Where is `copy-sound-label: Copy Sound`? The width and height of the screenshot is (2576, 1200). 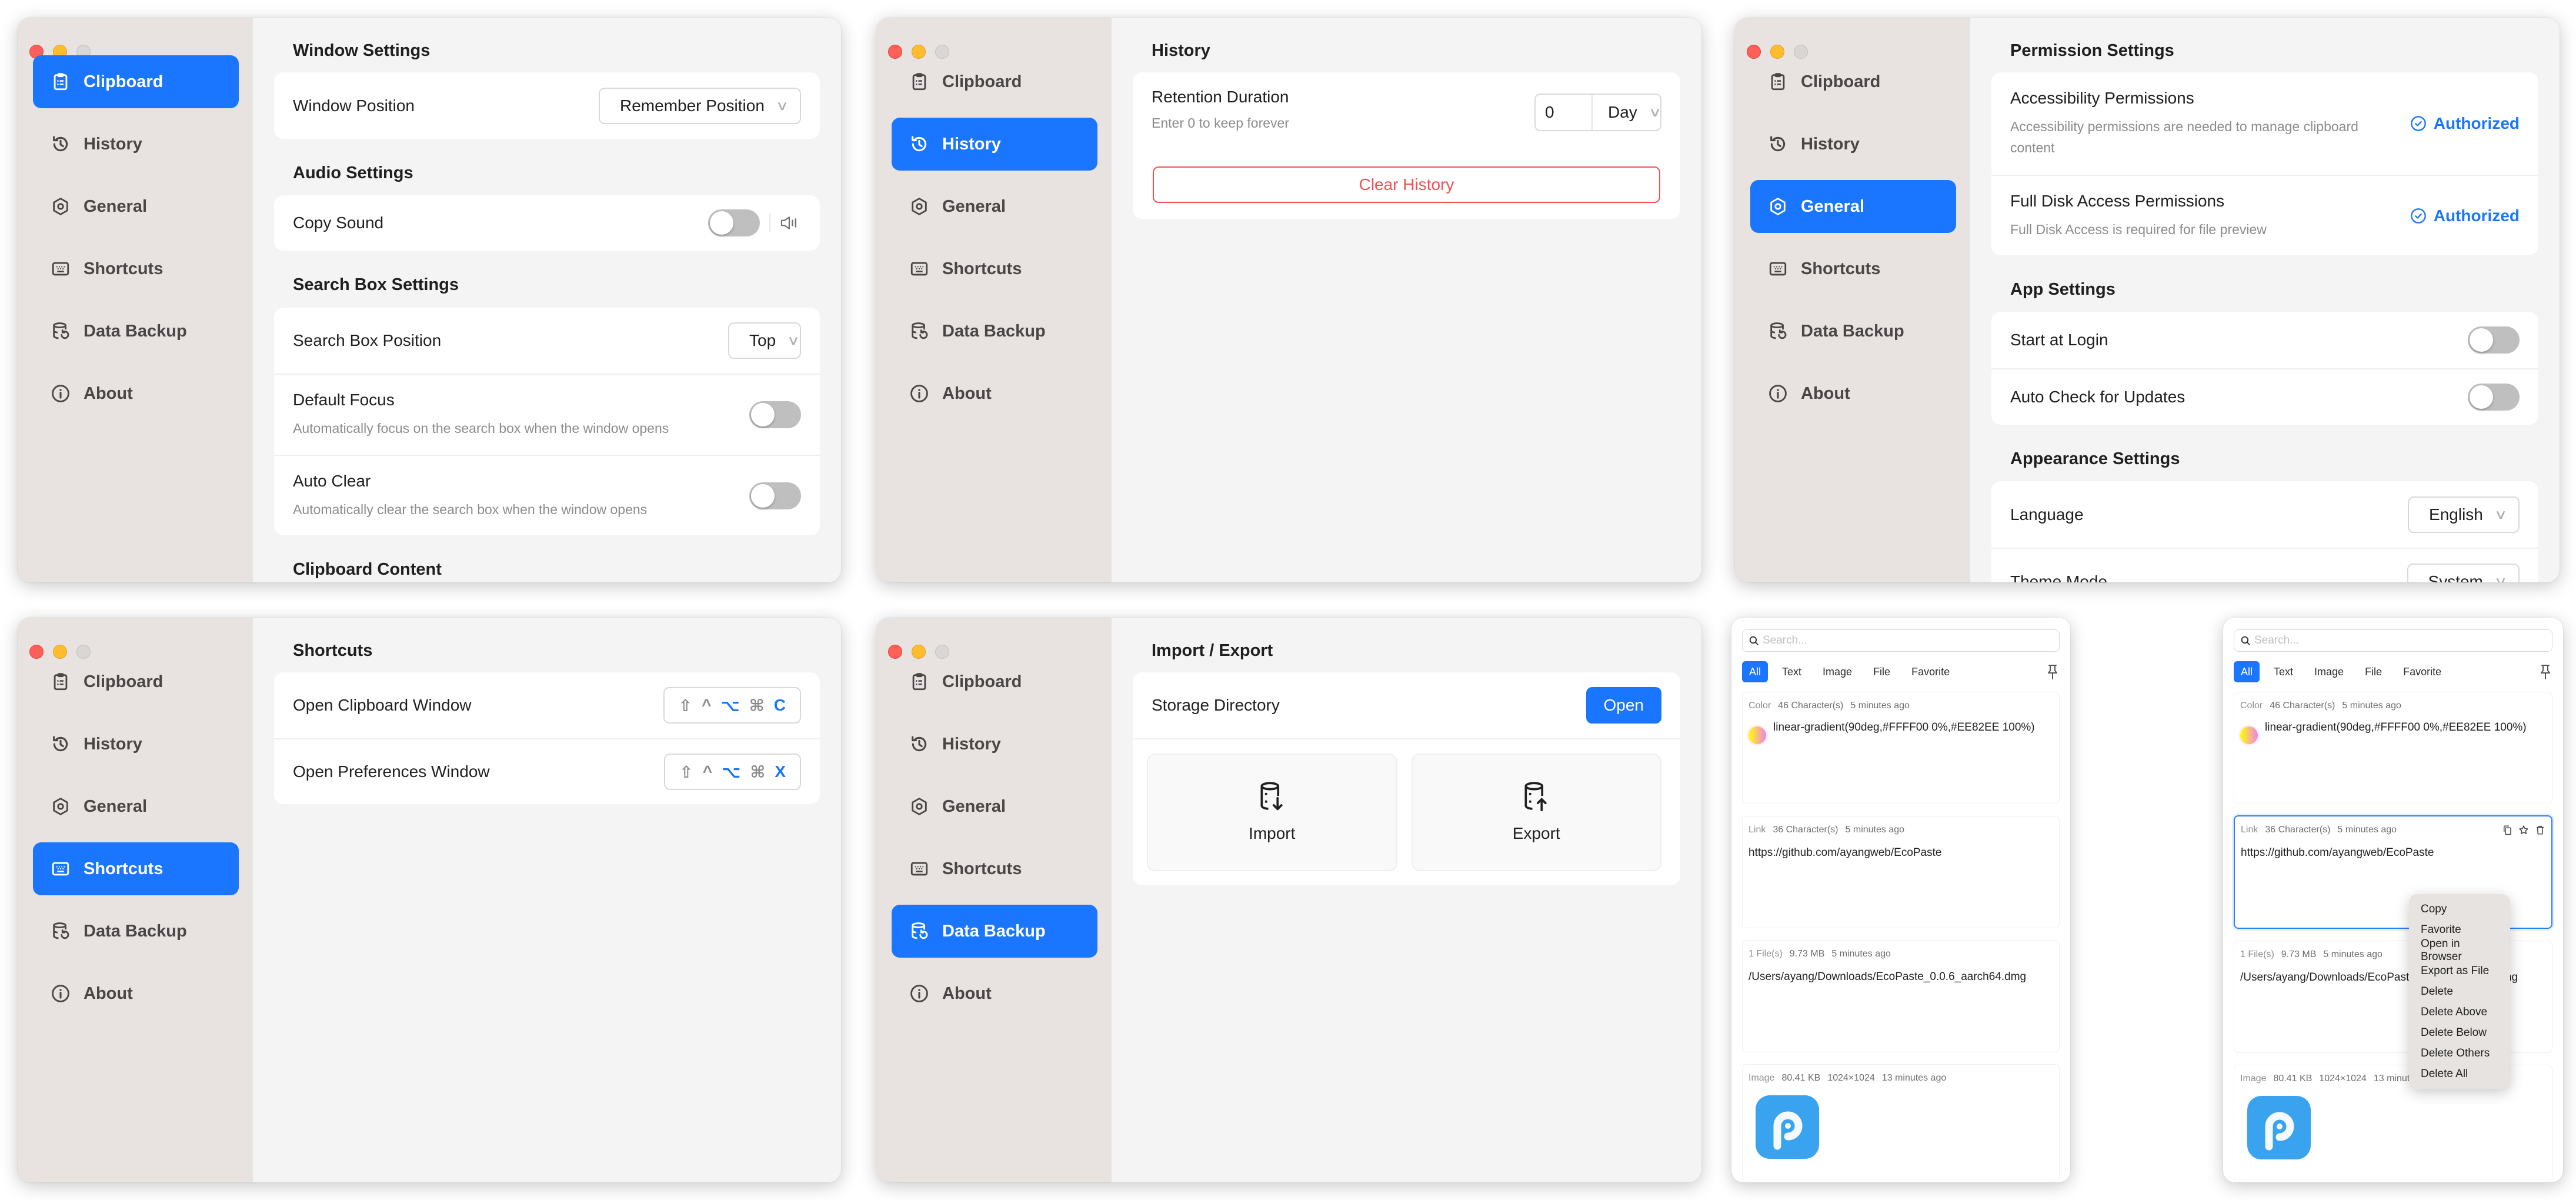 copy-sound-label: Copy Sound is located at coordinates (338, 223).